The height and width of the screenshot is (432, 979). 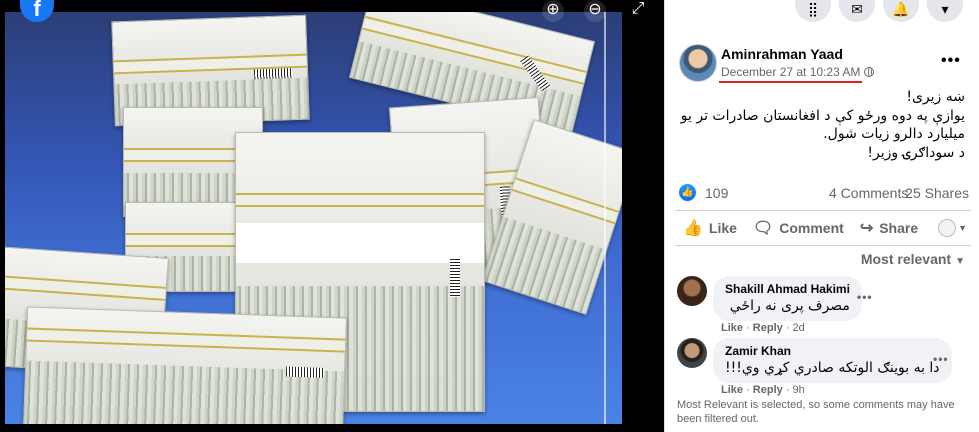 I want to click on share-icon: ↪, so click(x=866, y=228).